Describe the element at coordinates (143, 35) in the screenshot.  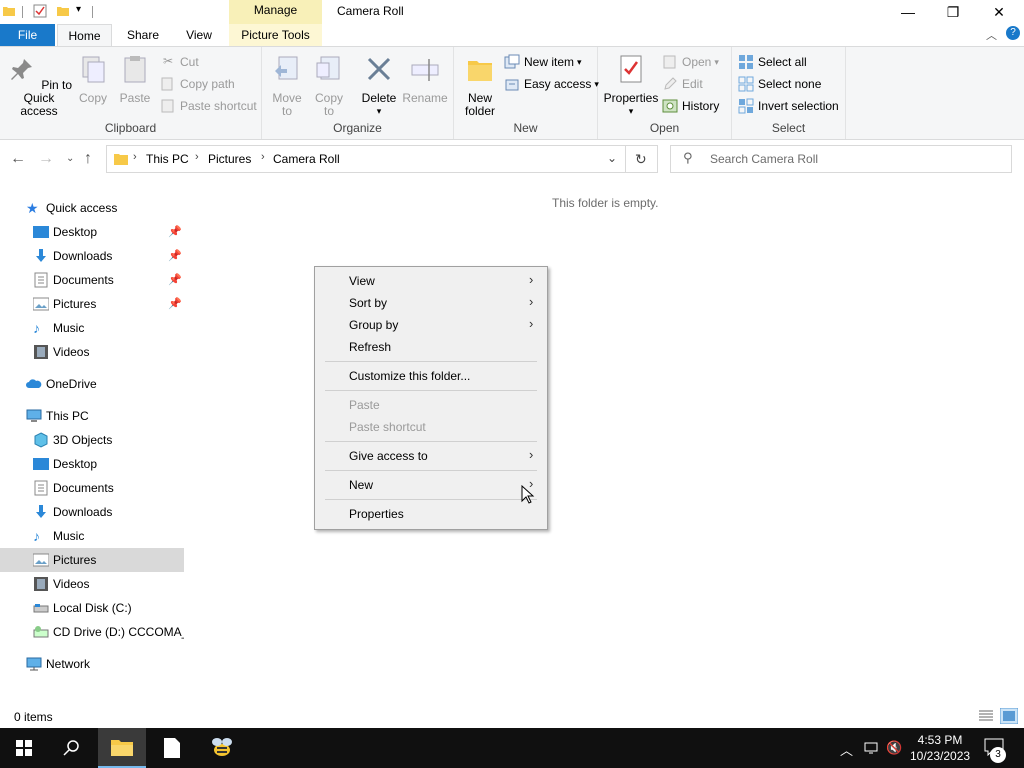
I see `tab-share: Share` at that location.